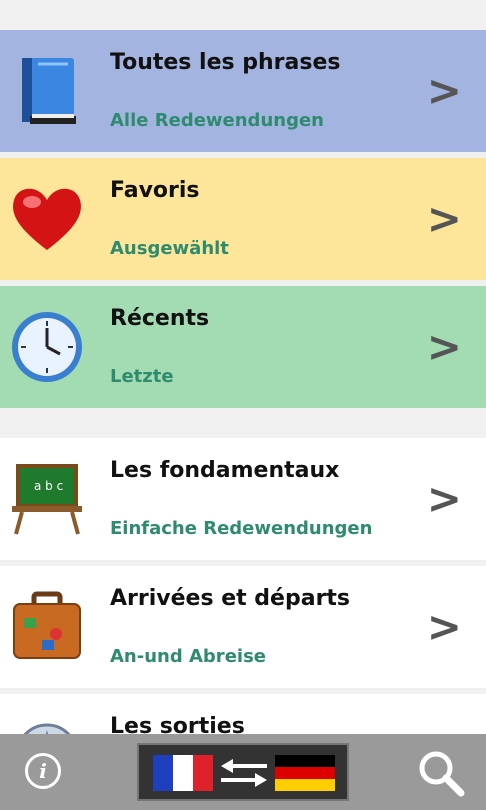 The image size is (486, 810). I want to click on category-title: Toutes les phrases, so click(225, 62).